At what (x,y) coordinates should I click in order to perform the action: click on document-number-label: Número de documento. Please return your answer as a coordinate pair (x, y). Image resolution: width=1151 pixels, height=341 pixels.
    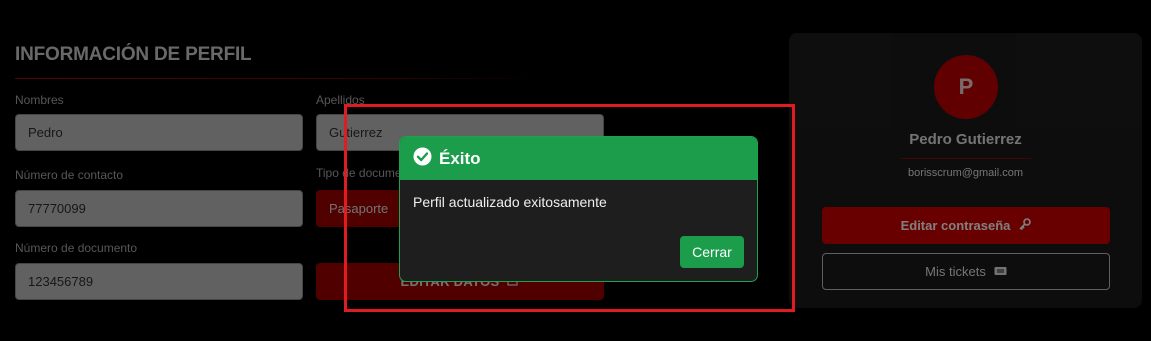
    Looking at the image, I should click on (76, 248).